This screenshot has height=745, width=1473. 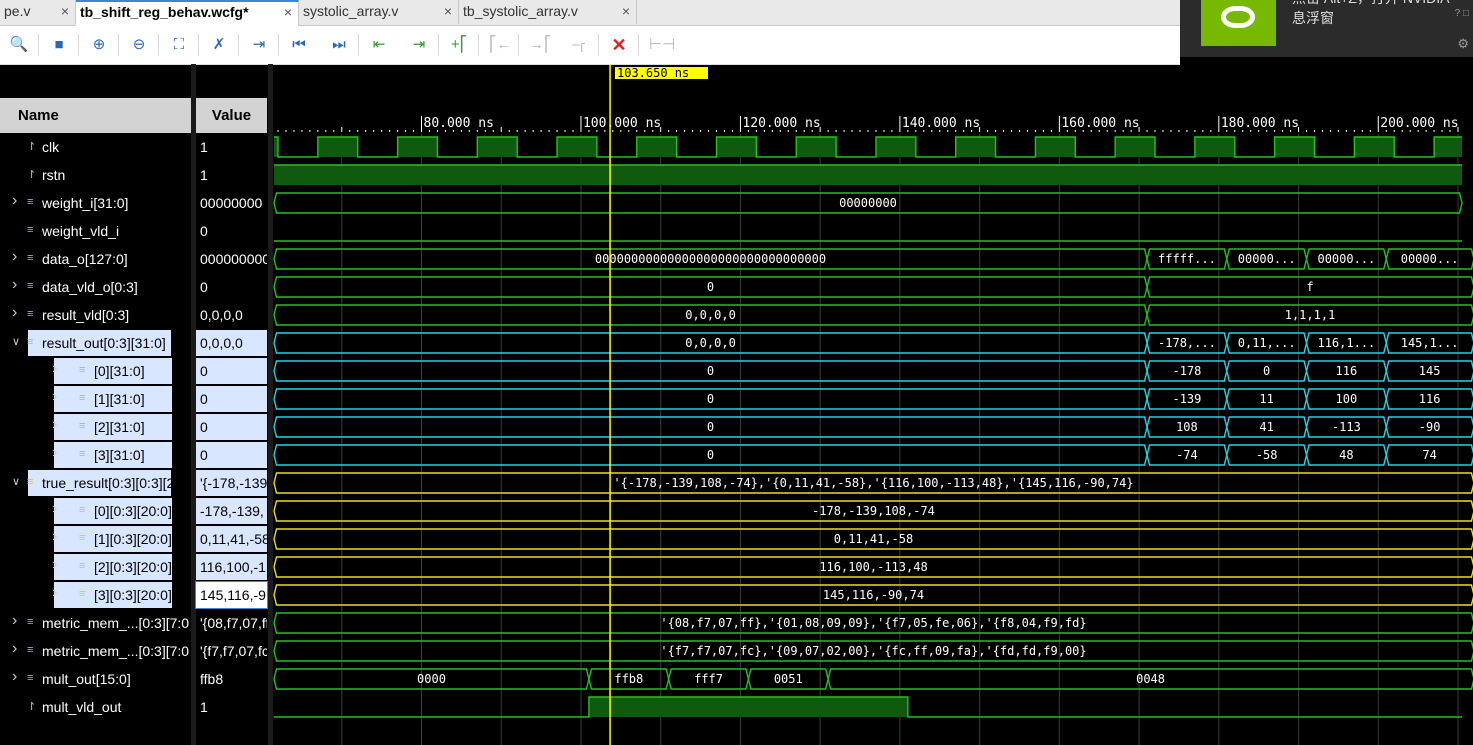 What do you see at coordinates (231, 651) in the screenshot?
I see `signal-value-cell: '{f7,f7,07,fc` at bounding box center [231, 651].